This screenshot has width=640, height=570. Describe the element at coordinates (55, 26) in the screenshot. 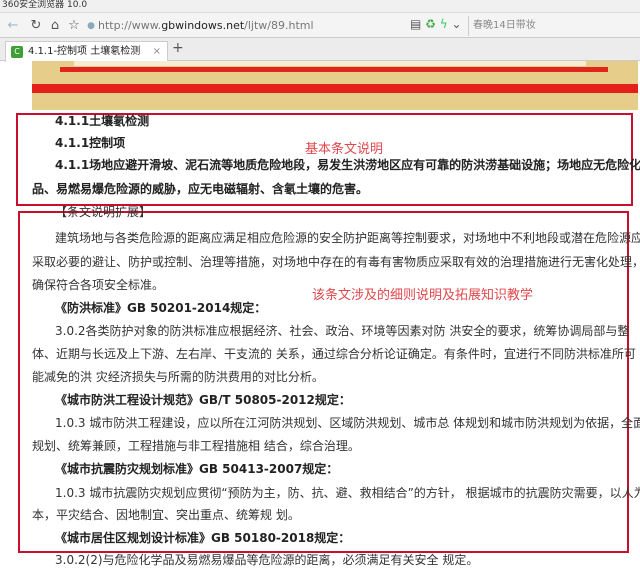

I see `home-icon: ⌂` at that location.